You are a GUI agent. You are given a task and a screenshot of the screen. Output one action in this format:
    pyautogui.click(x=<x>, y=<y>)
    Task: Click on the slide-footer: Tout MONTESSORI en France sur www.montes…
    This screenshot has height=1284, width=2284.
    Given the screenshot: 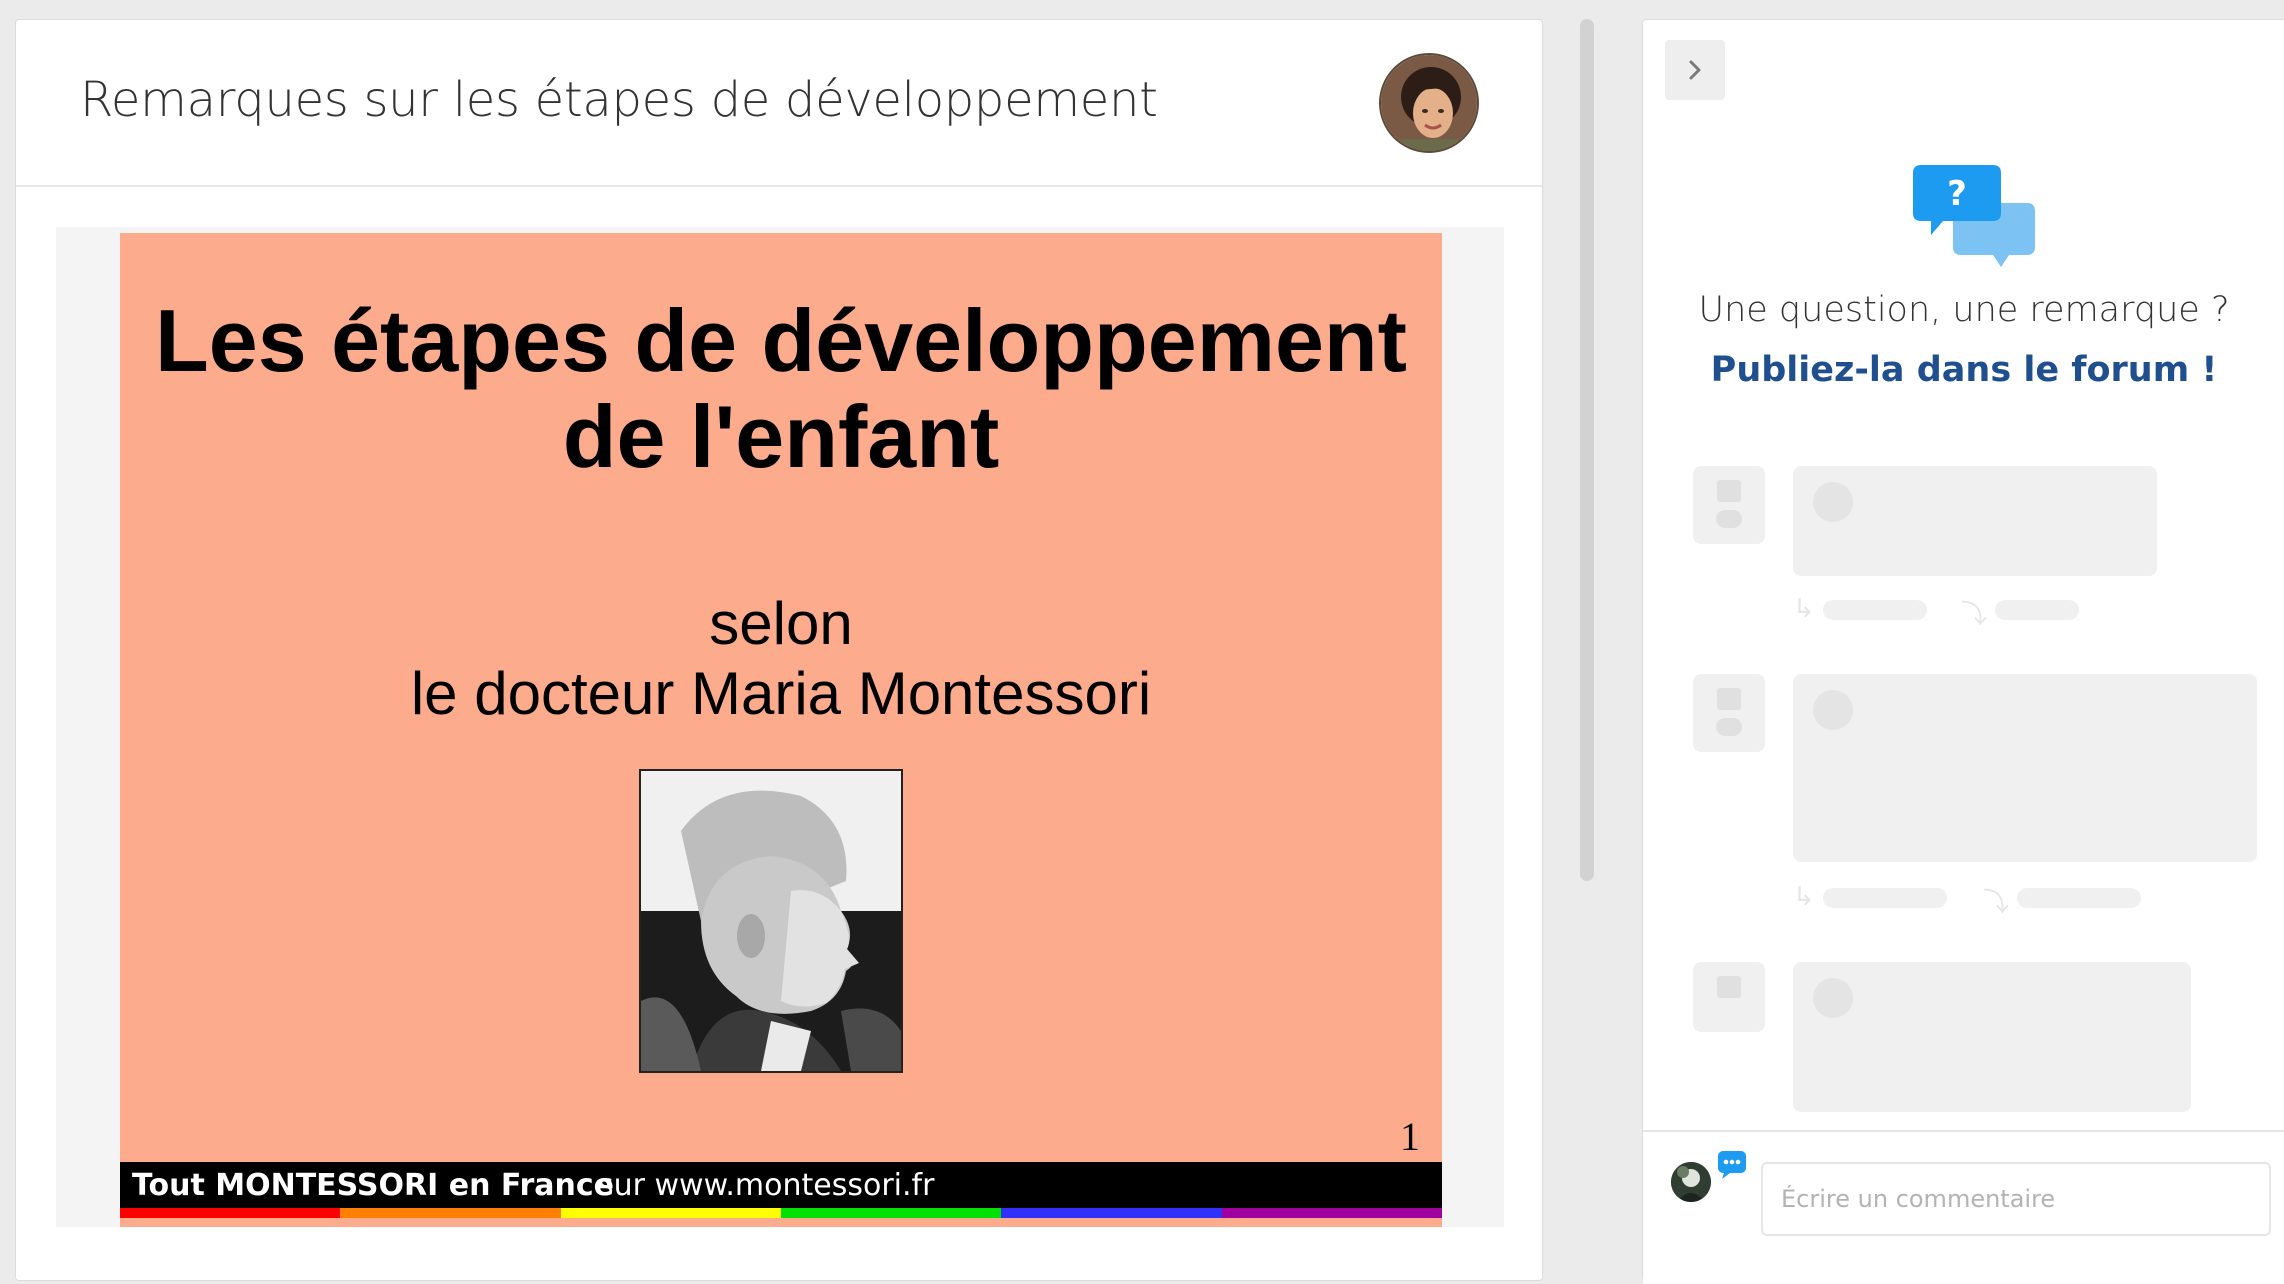 What is the action you would take?
    pyautogui.click(x=781, y=1185)
    